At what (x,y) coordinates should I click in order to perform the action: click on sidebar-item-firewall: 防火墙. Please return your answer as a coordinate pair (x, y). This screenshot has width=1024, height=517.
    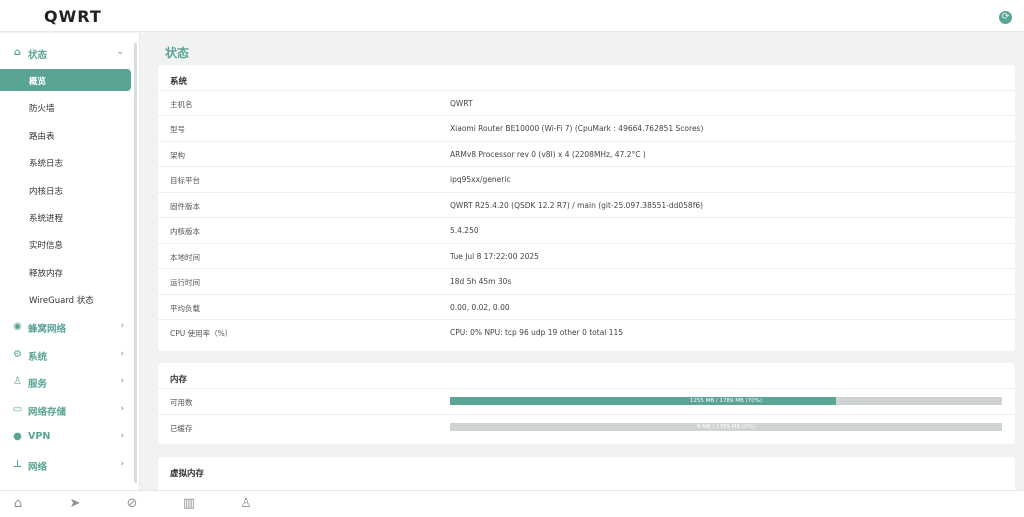
    Looking at the image, I should click on (66, 107).